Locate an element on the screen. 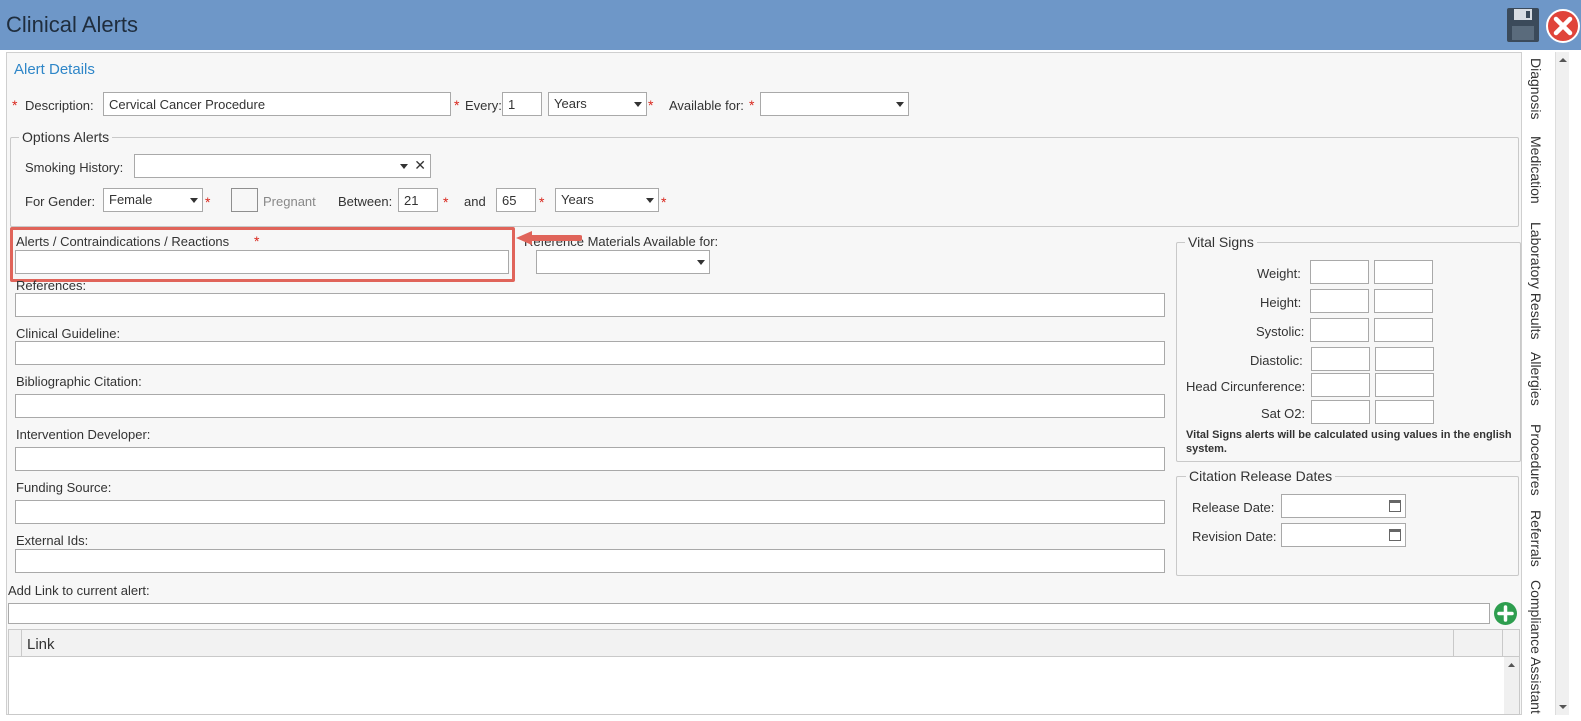 This screenshot has height=721, width=1581. weight-max-input is located at coordinates (1403, 272).